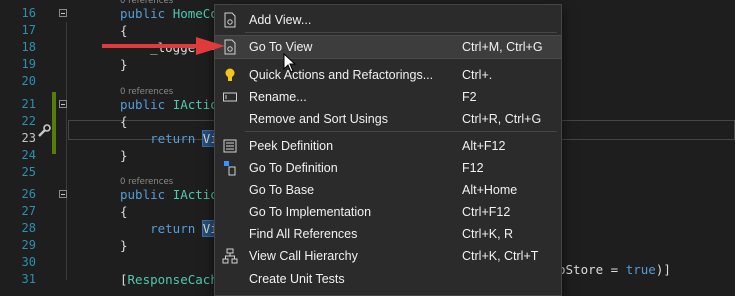 Image resolution: width=735 pixels, height=296 pixels. Describe the element at coordinates (388, 234) in the screenshot. I see `menu-item-find-all-references: Find All References Ctrl+K, R` at that location.